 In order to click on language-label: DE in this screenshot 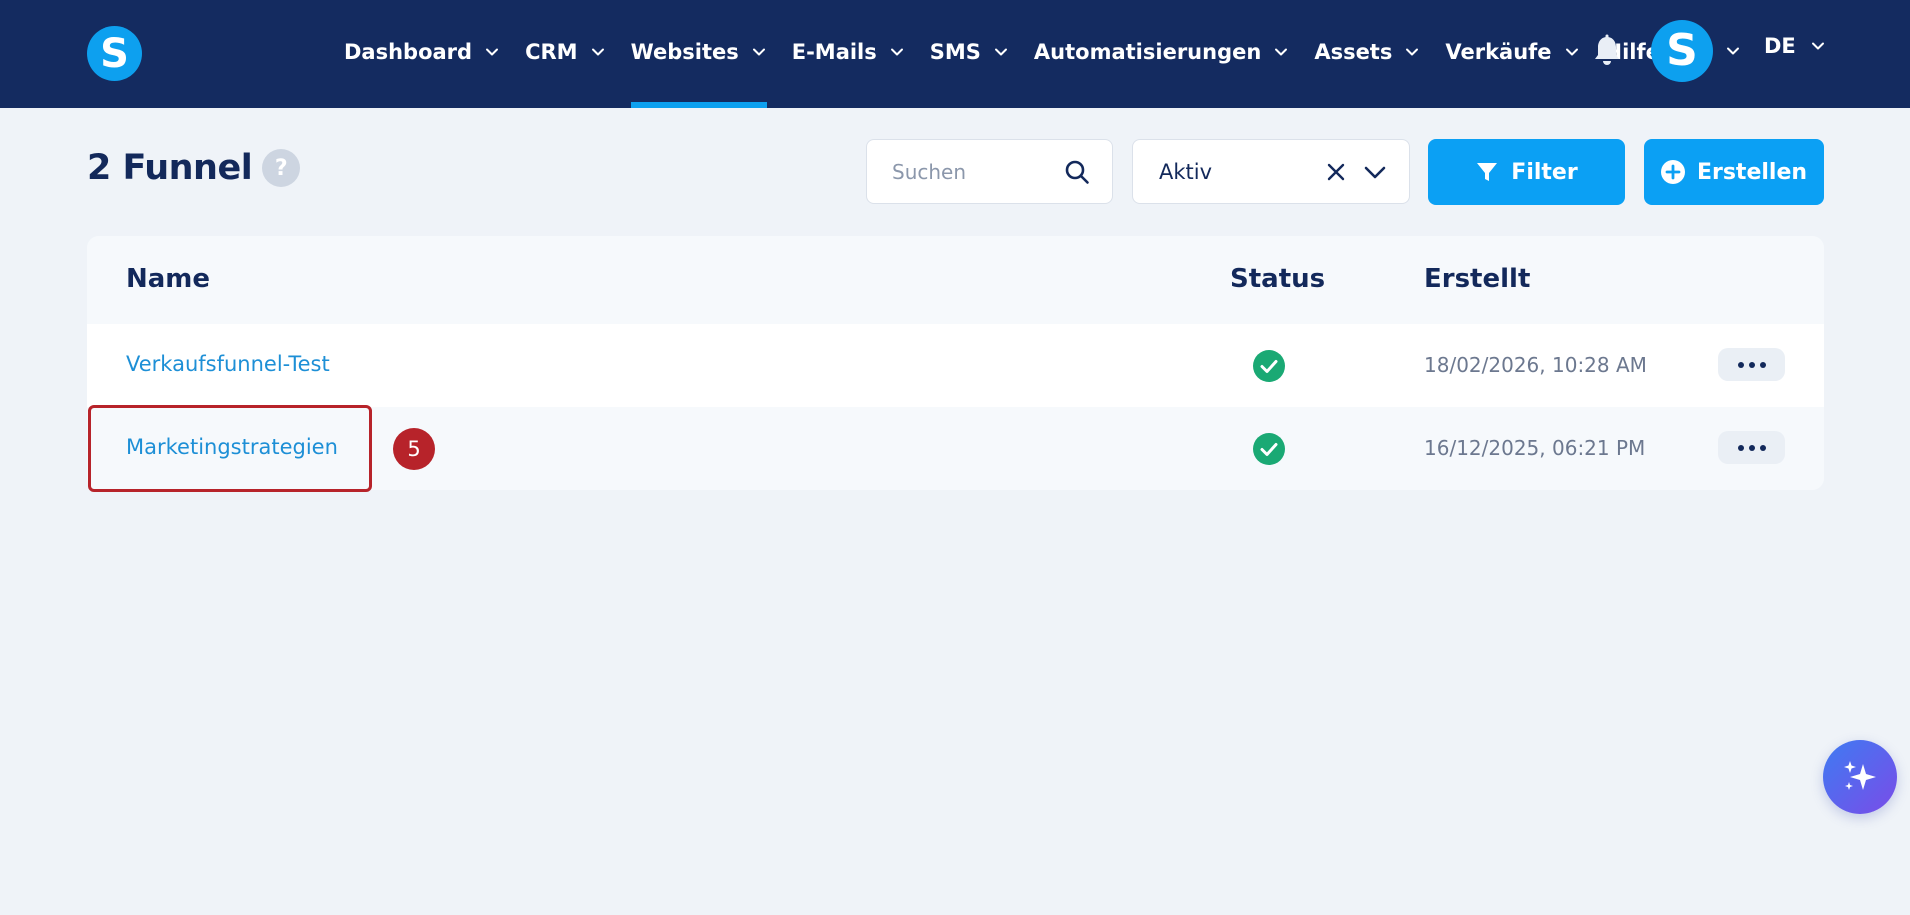, I will do `click(1780, 46)`.